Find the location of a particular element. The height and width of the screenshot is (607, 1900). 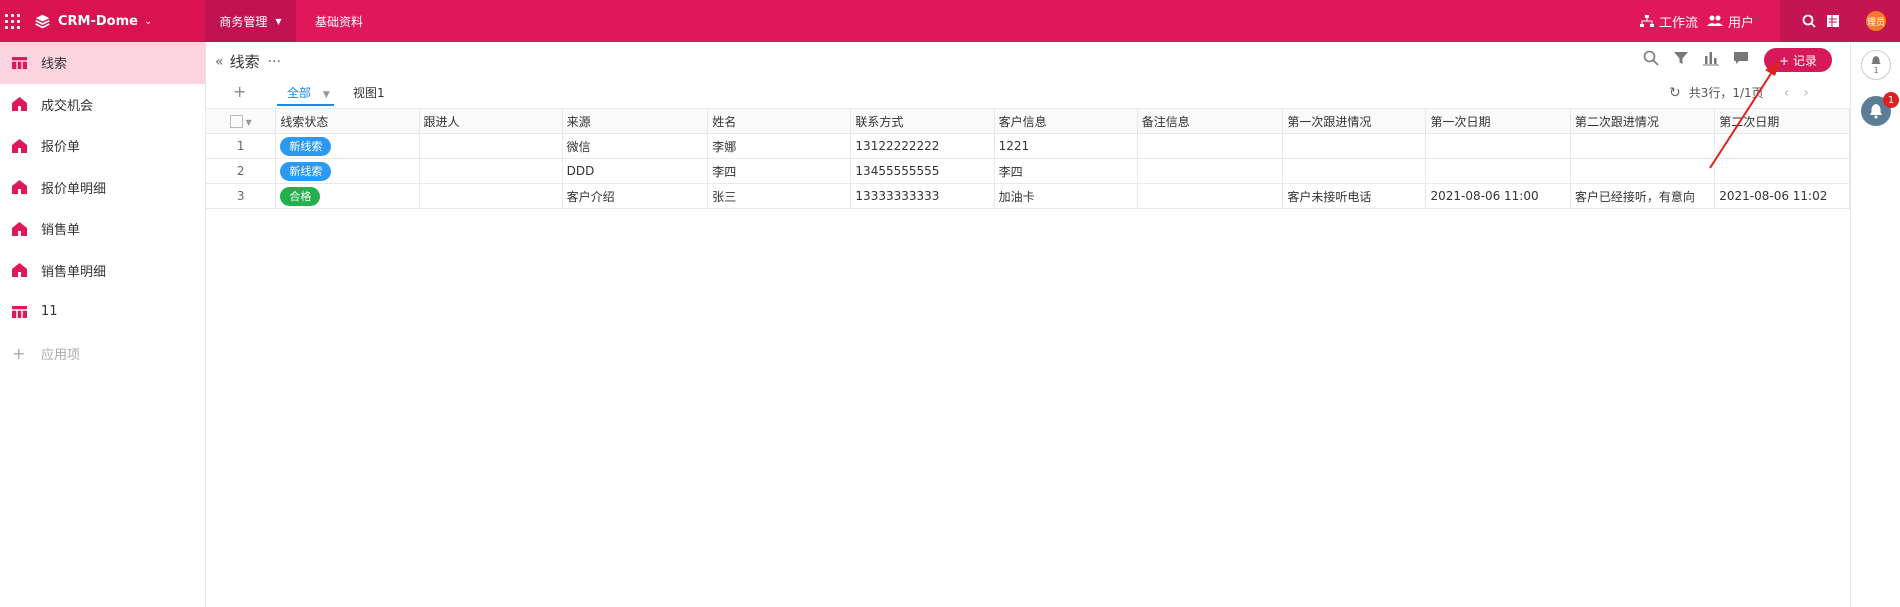

status-cell: 合格 is located at coordinates (347, 196).